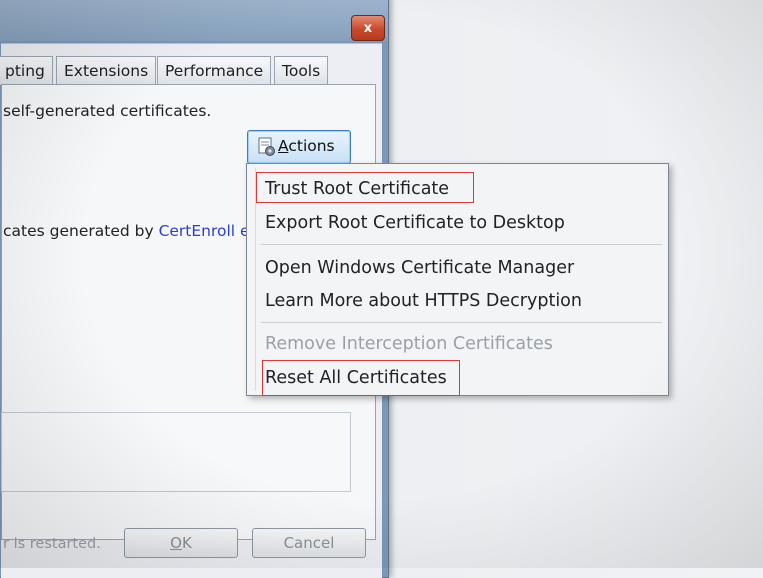 The height and width of the screenshot is (578, 763). Describe the element at coordinates (409, 344) in the screenshot. I see `menu-item-remove-interception-certificates: Remove Interception Certificates` at that location.